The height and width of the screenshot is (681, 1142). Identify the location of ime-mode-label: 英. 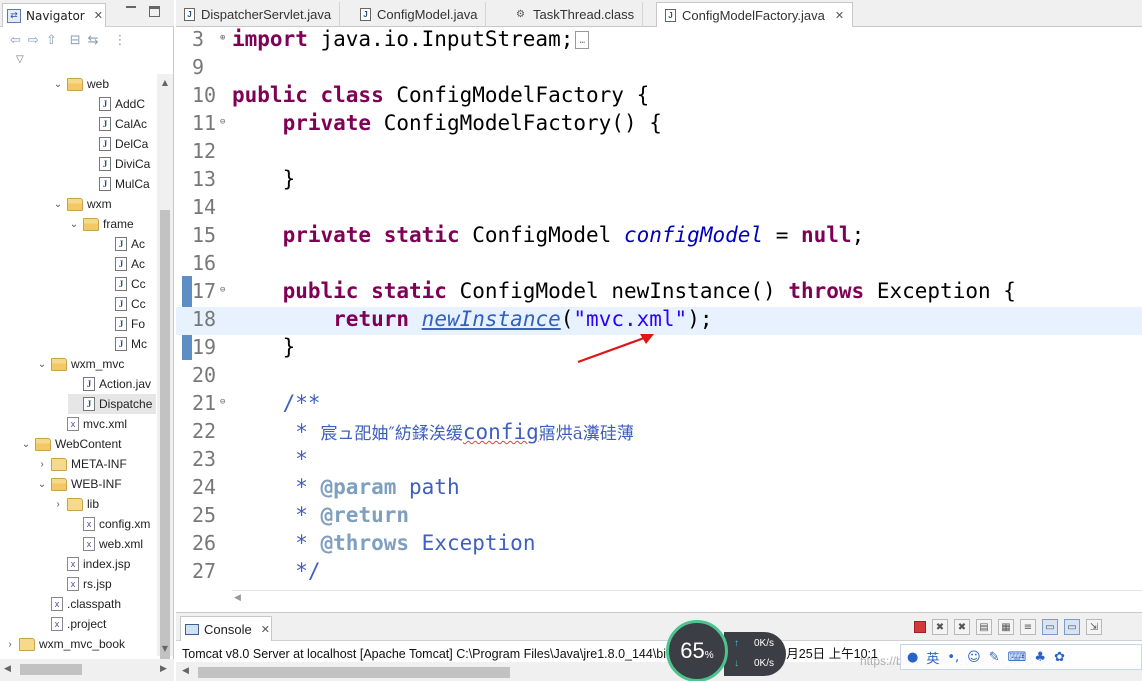
(932, 657).